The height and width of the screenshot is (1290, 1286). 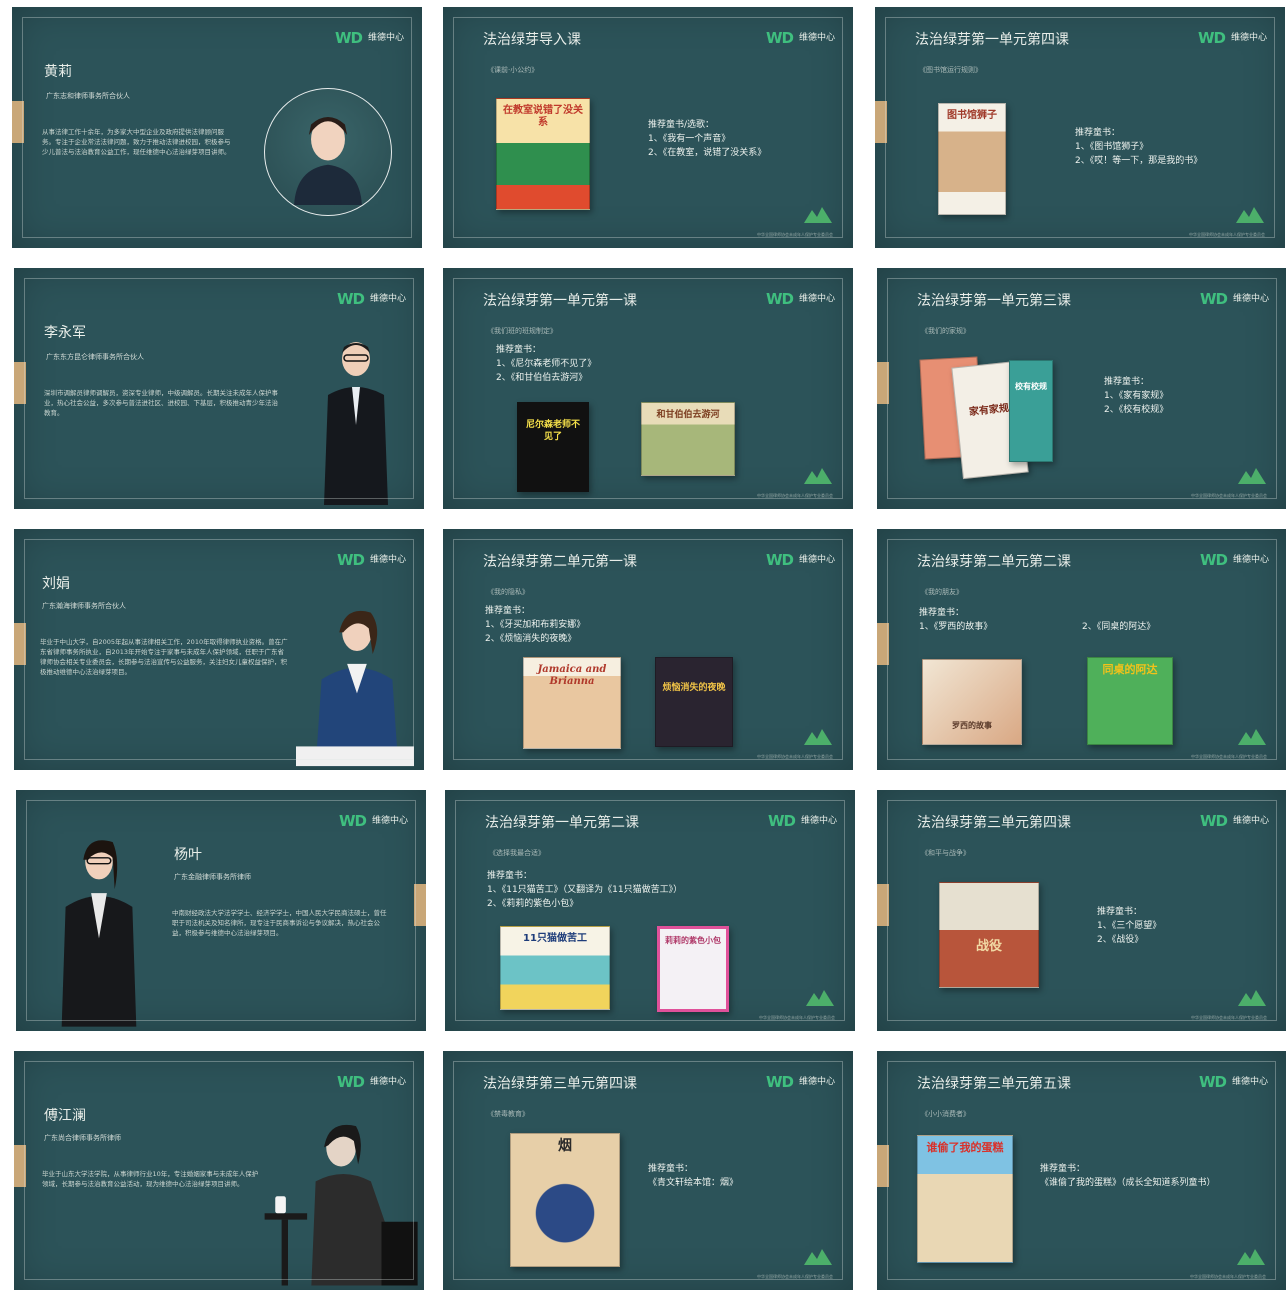 What do you see at coordinates (972, 725) in the screenshot?
I see `book-title: 罗西的故事` at bounding box center [972, 725].